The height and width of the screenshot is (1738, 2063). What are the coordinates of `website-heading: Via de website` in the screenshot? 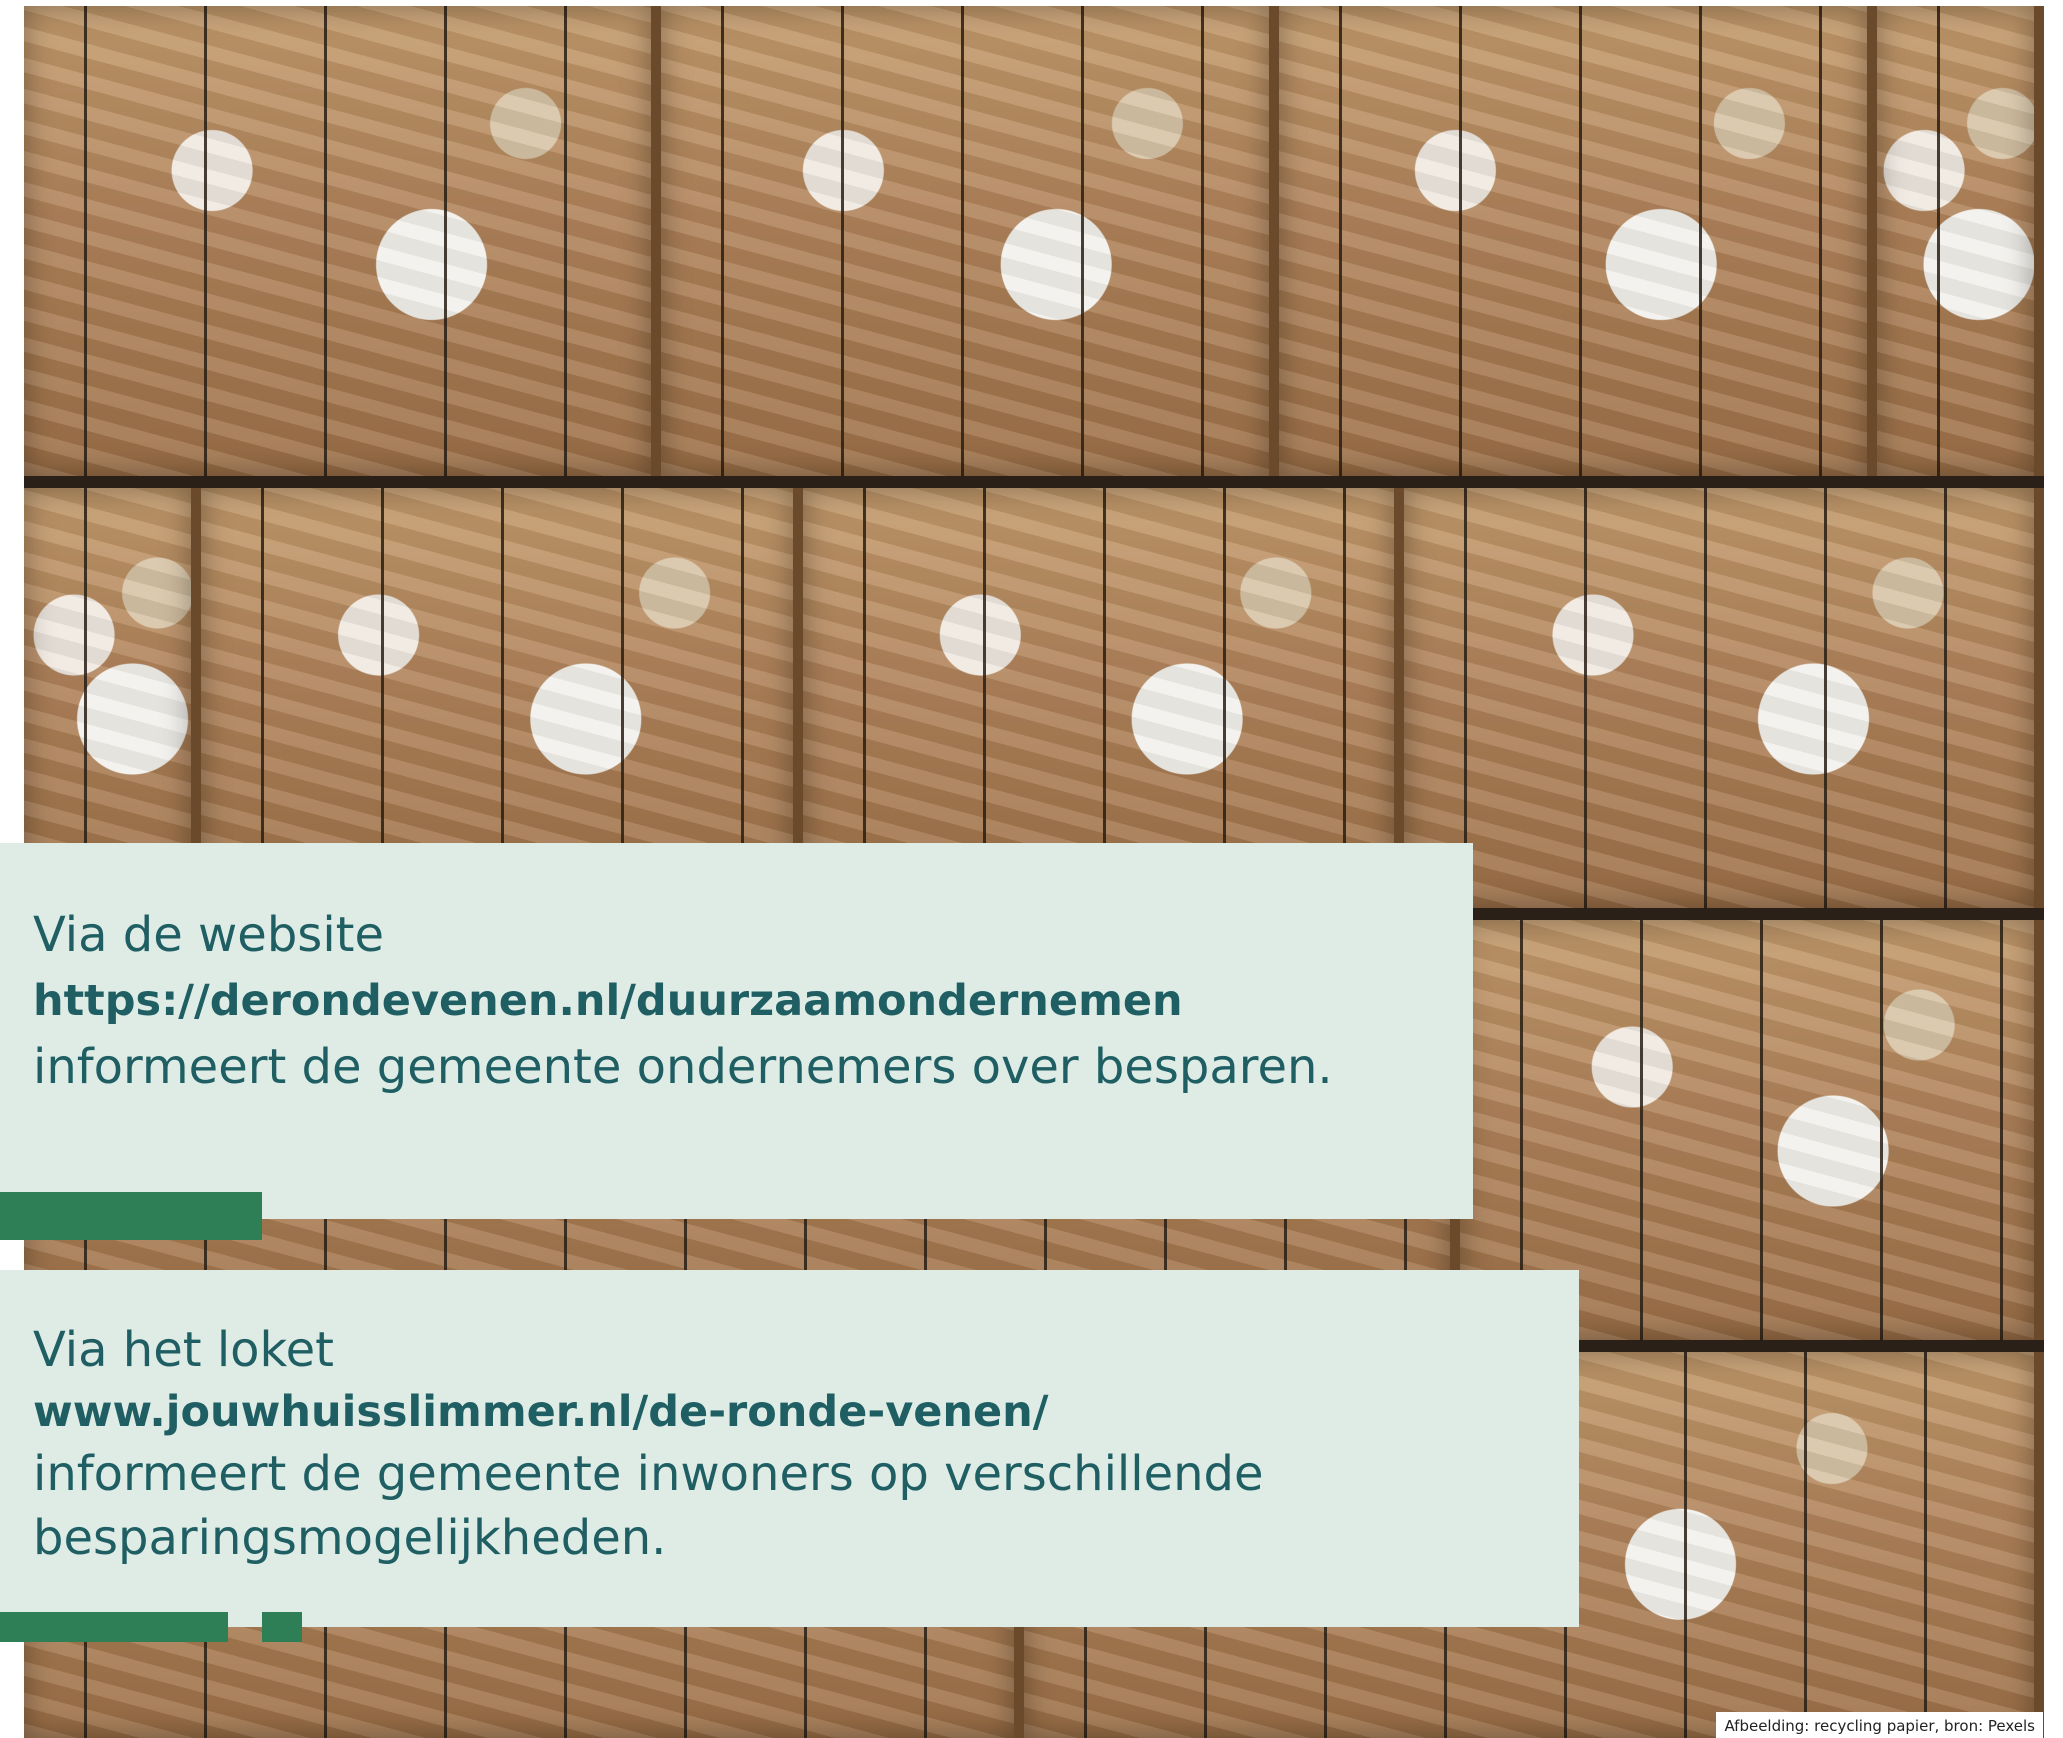 It's located at (208, 935).